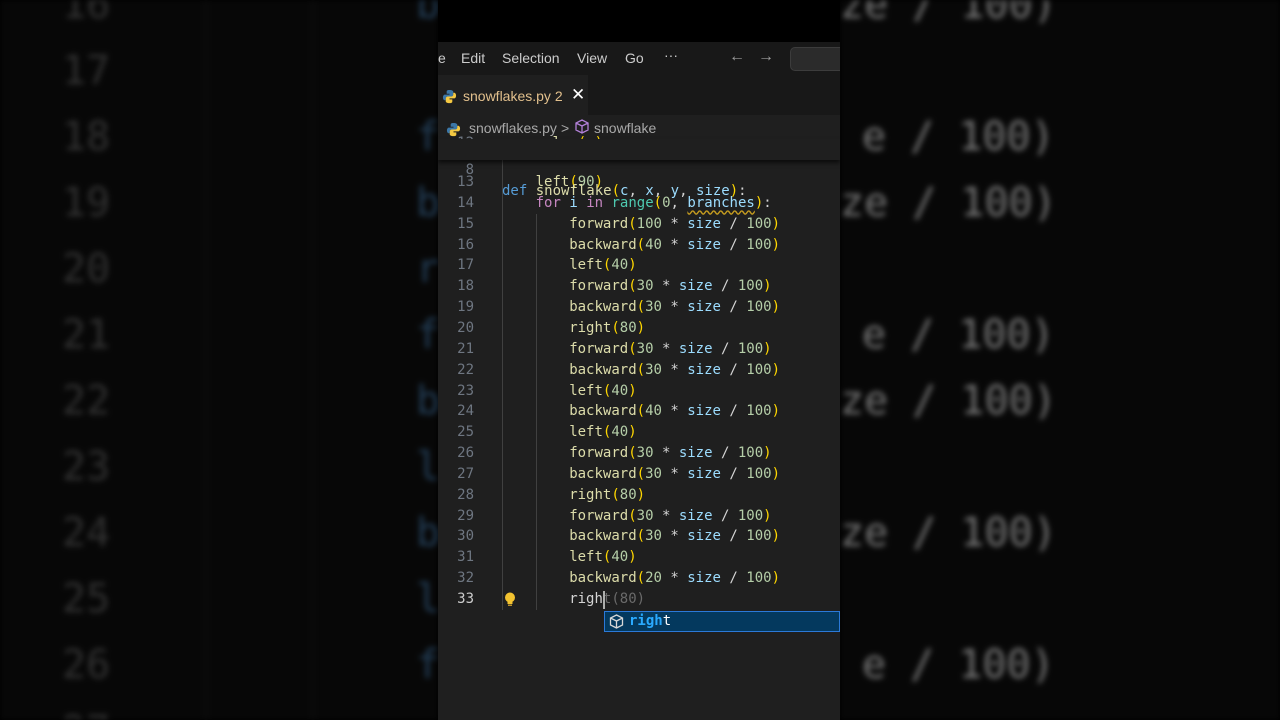  I want to click on menu-item-file: e, so click(442, 58).